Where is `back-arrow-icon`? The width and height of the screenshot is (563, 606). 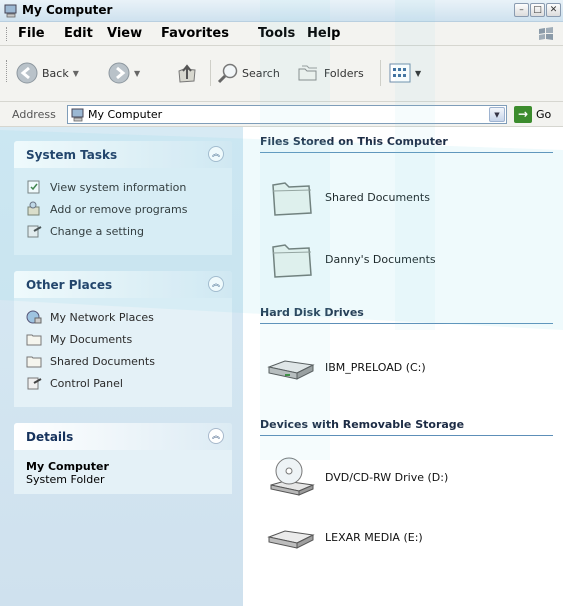
back-arrow-icon is located at coordinates (27, 73).